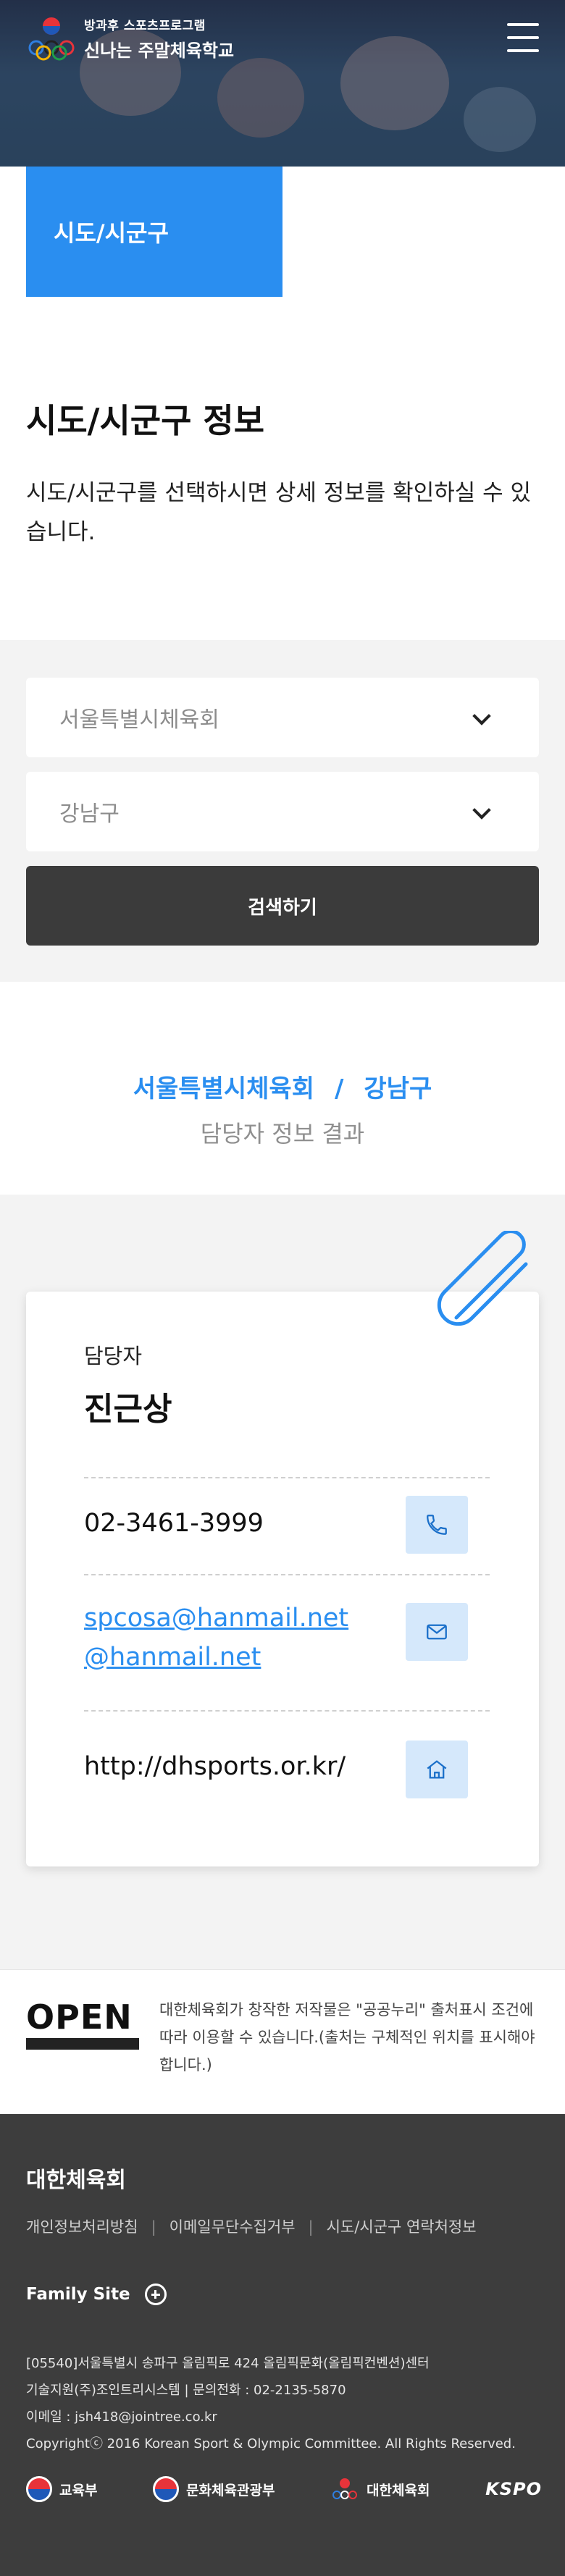 This screenshot has width=565, height=2576. Describe the element at coordinates (145, 26) in the screenshot. I see `logo-subtitle: 방과후 스포츠프로그램` at that location.